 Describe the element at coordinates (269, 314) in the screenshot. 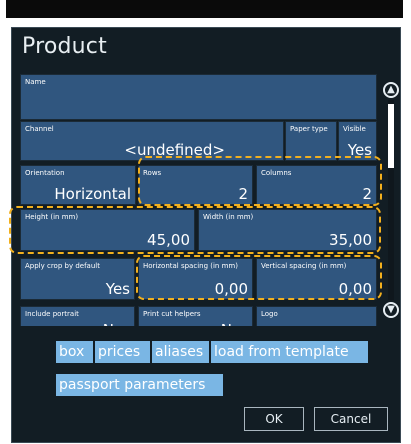

I see `logo-label: Logo` at that location.